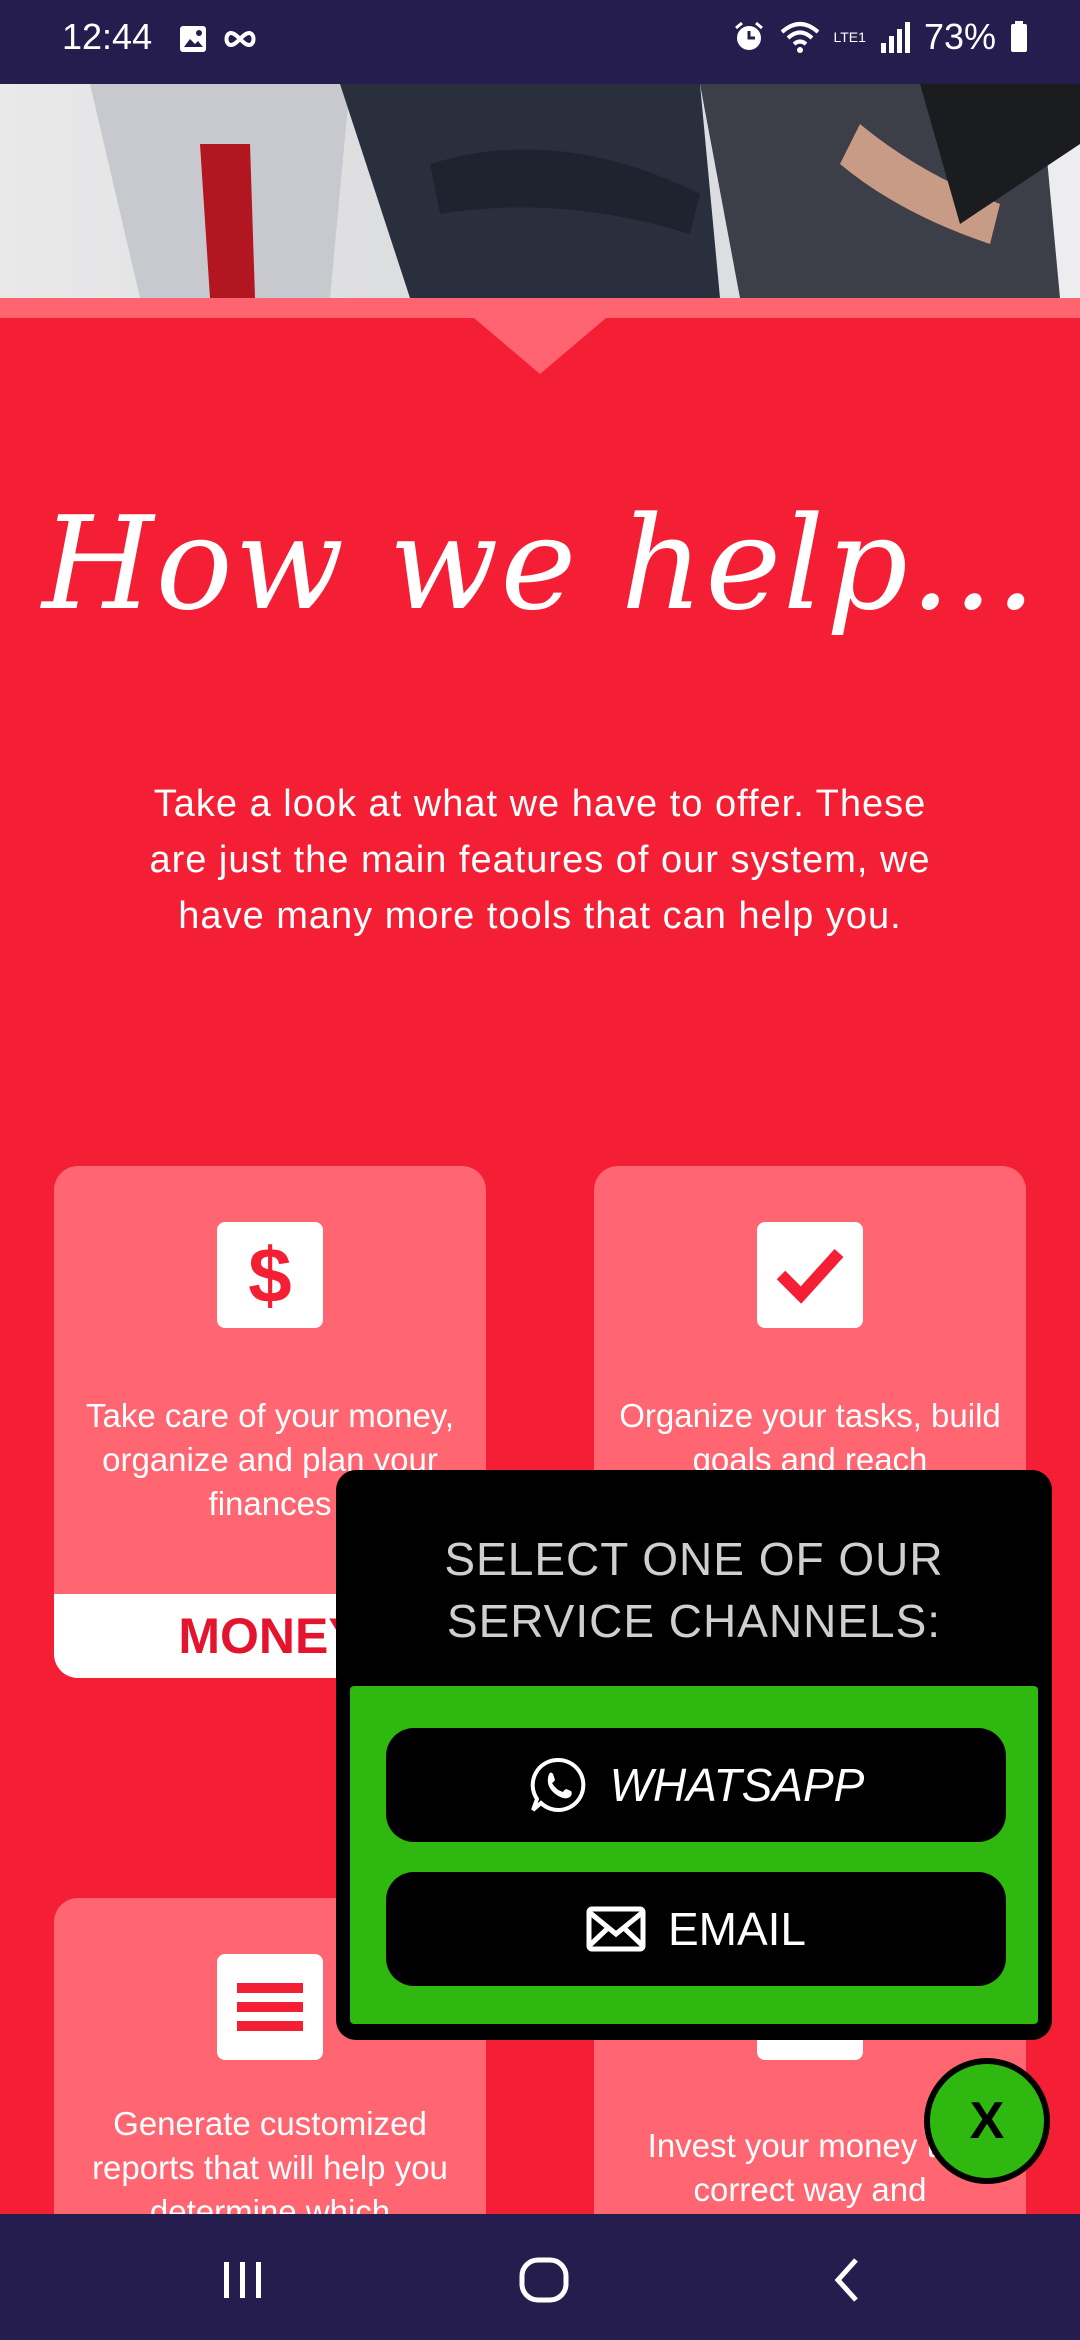 This screenshot has width=1080, height=2340. What do you see at coordinates (193, 39) in the screenshot?
I see `image-icon` at bounding box center [193, 39].